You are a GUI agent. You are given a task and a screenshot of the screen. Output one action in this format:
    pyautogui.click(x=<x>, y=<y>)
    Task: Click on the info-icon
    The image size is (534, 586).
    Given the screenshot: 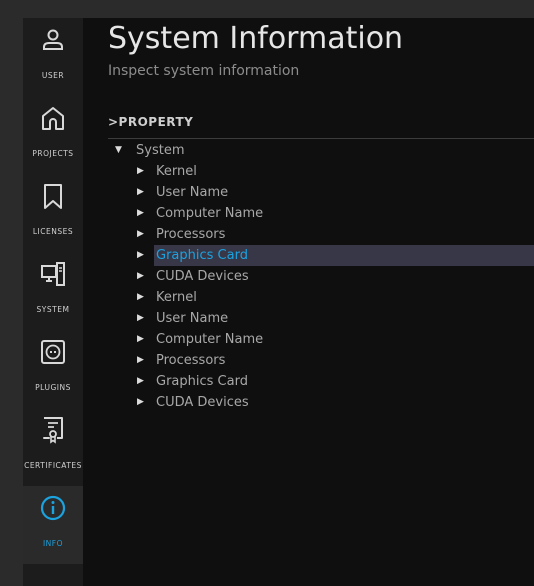 What is the action you would take?
    pyautogui.click(x=53, y=508)
    